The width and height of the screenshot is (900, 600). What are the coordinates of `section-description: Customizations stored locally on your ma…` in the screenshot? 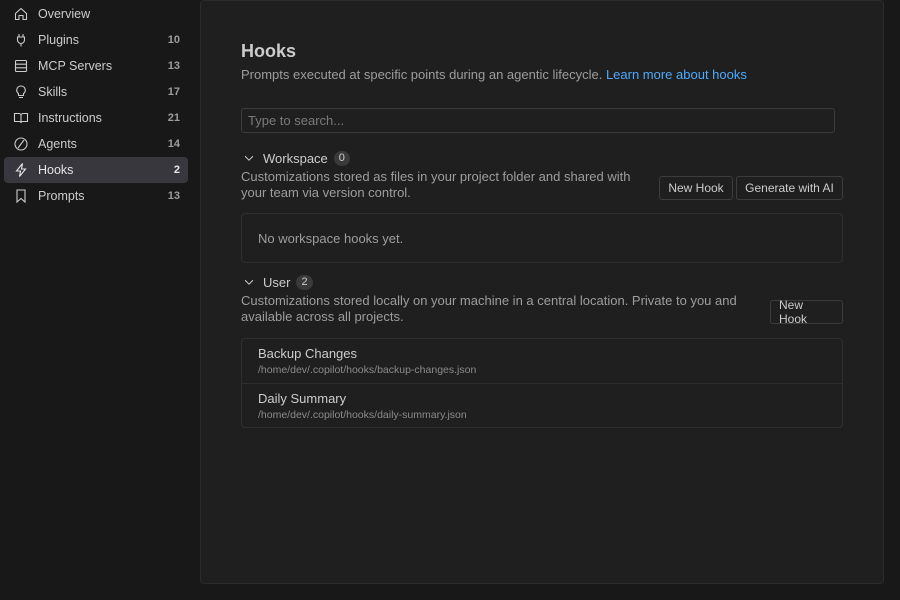 It's located at (489, 308).